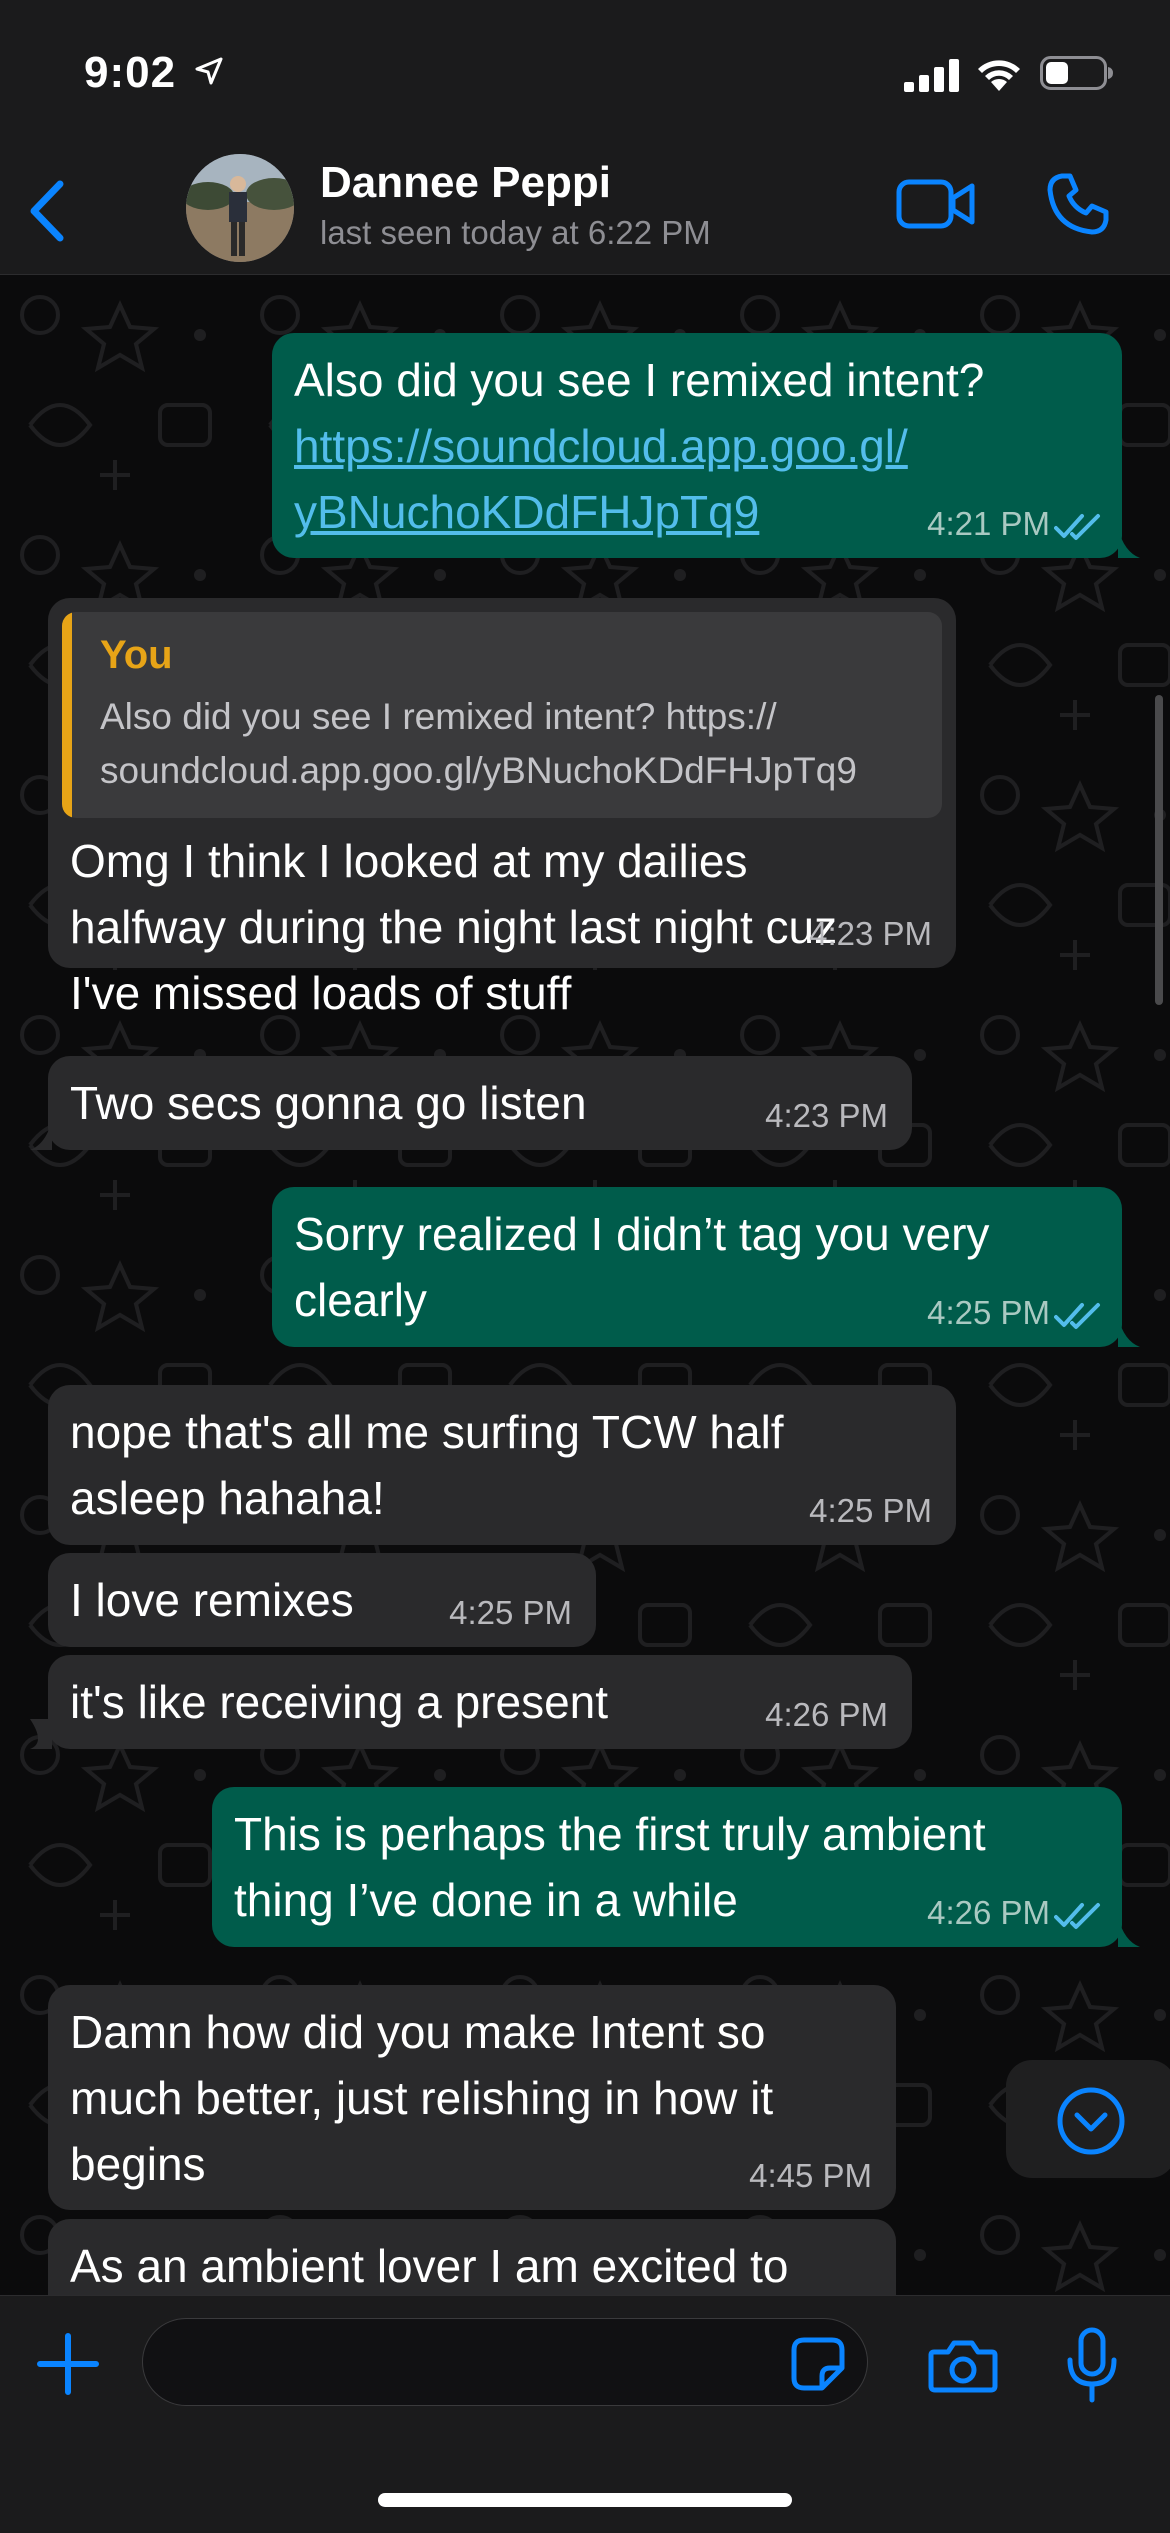 The width and height of the screenshot is (1170, 2533). What do you see at coordinates (427, 1432) in the screenshot?
I see `message-text: nope that's all me surfing TCW half` at bounding box center [427, 1432].